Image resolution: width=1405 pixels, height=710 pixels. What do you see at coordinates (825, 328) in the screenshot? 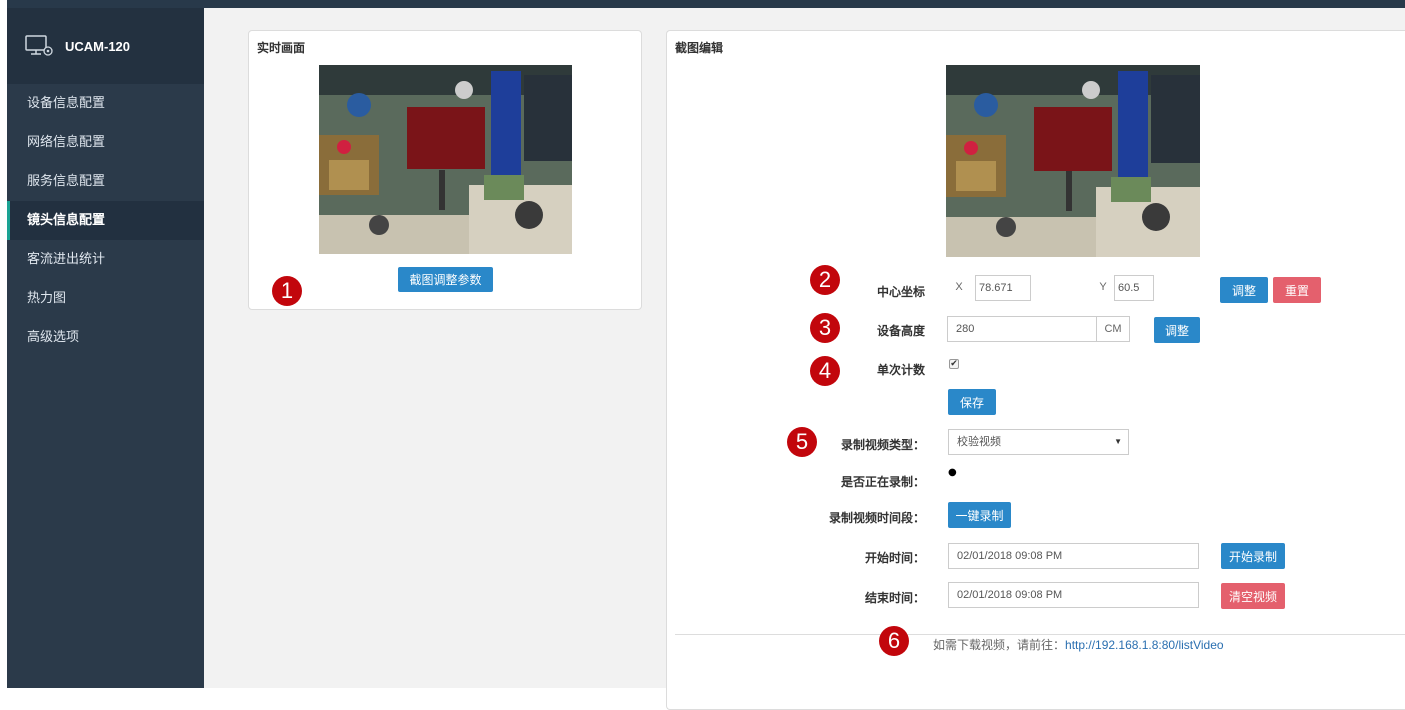
I see `annotation-marker-3: 3` at bounding box center [825, 328].